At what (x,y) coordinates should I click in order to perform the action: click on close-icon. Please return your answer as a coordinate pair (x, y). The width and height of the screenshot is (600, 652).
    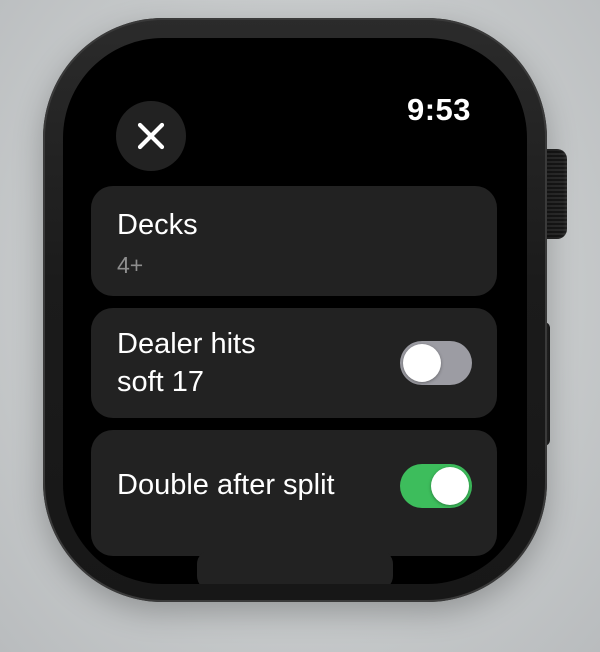
    Looking at the image, I should click on (151, 136).